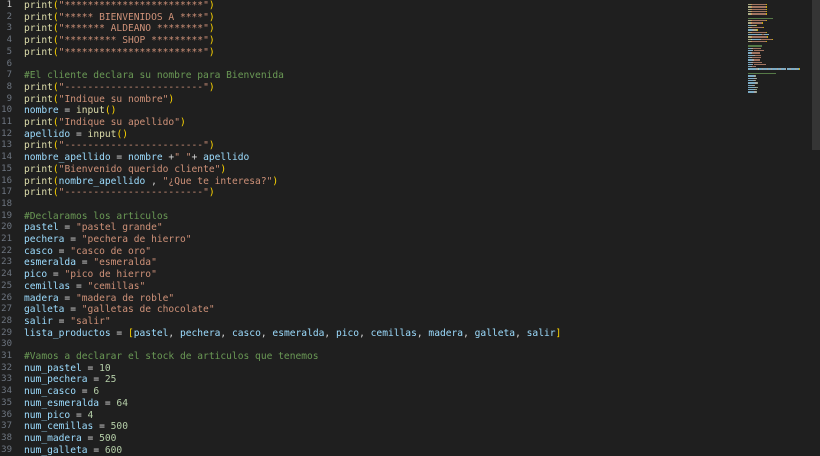  What do you see at coordinates (370, 123) in the screenshot?
I see `code-line: 11 print("Indique su apellido")` at bounding box center [370, 123].